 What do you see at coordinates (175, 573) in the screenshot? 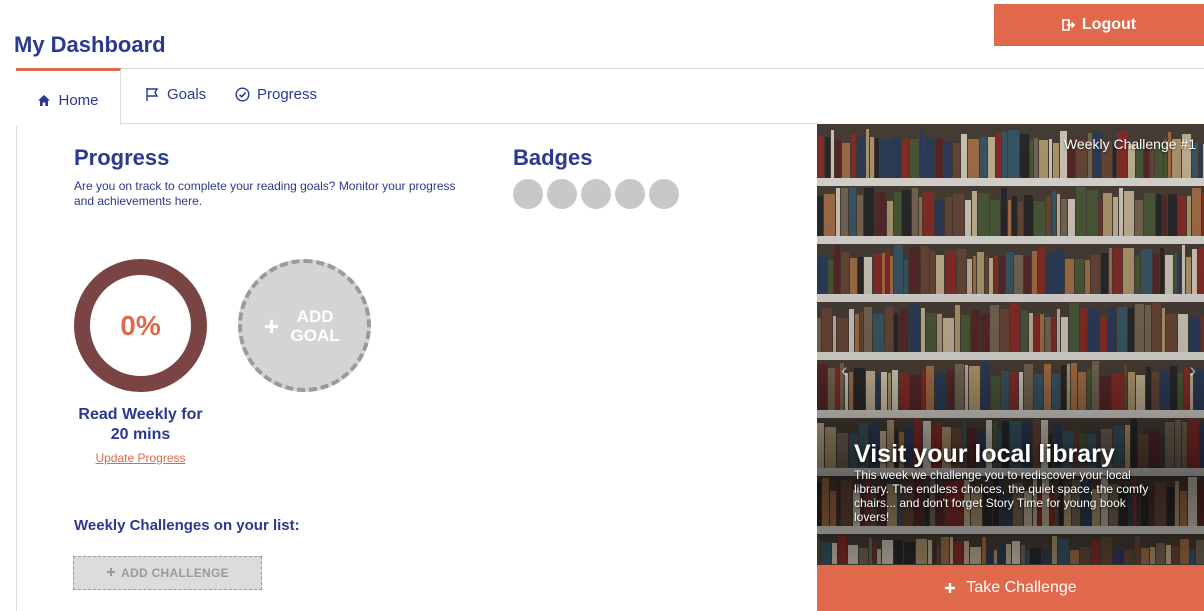
I see `add-challenge-label: ADD CHALLENGE` at bounding box center [175, 573].